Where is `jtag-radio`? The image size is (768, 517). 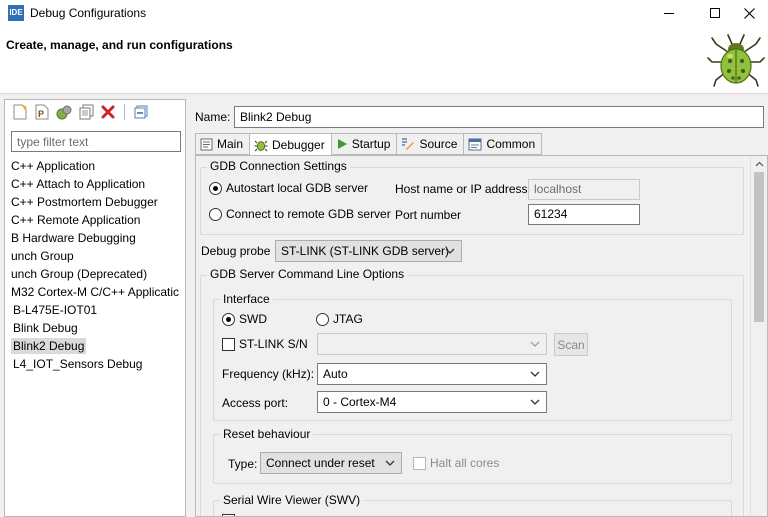 jtag-radio is located at coordinates (322, 319).